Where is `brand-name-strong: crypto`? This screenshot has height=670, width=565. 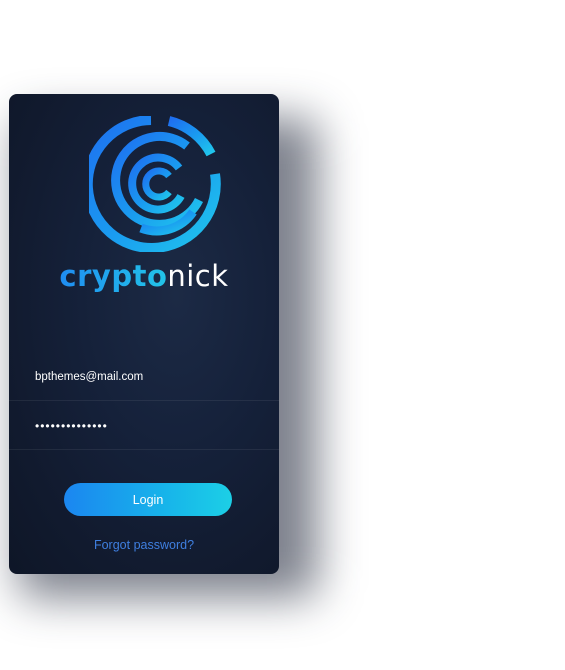
brand-name-strong: crypto is located at coordinates (113, 276).